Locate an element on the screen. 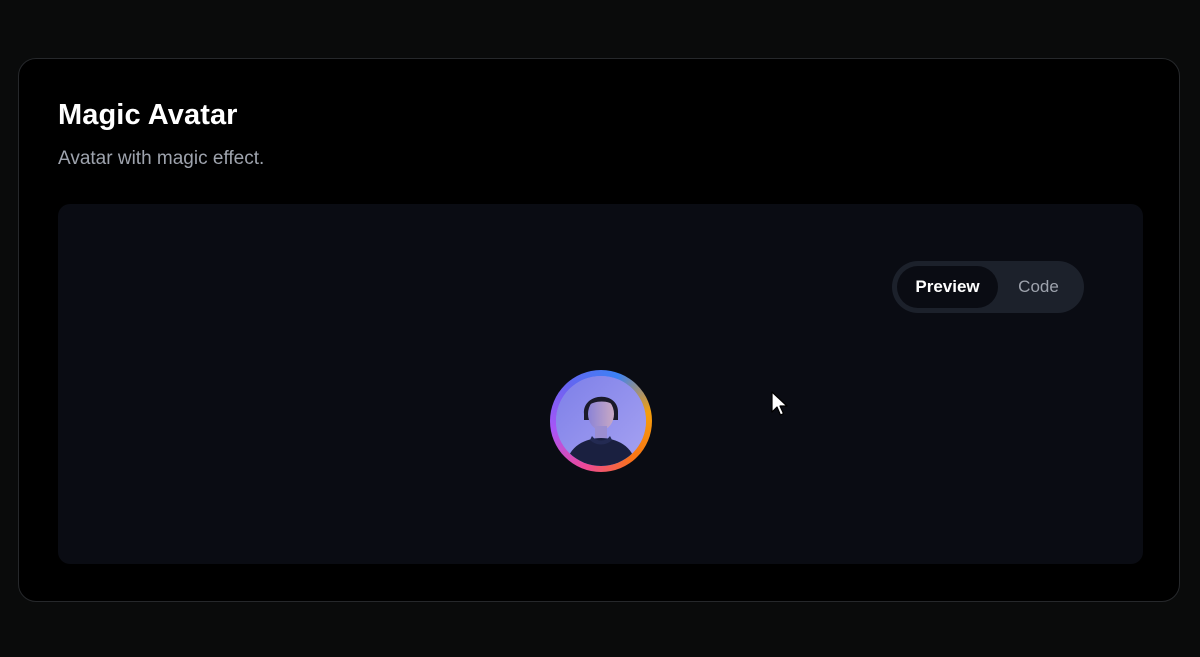  page-description: Avatar with magic effect. is located at coordinates (161, 158).